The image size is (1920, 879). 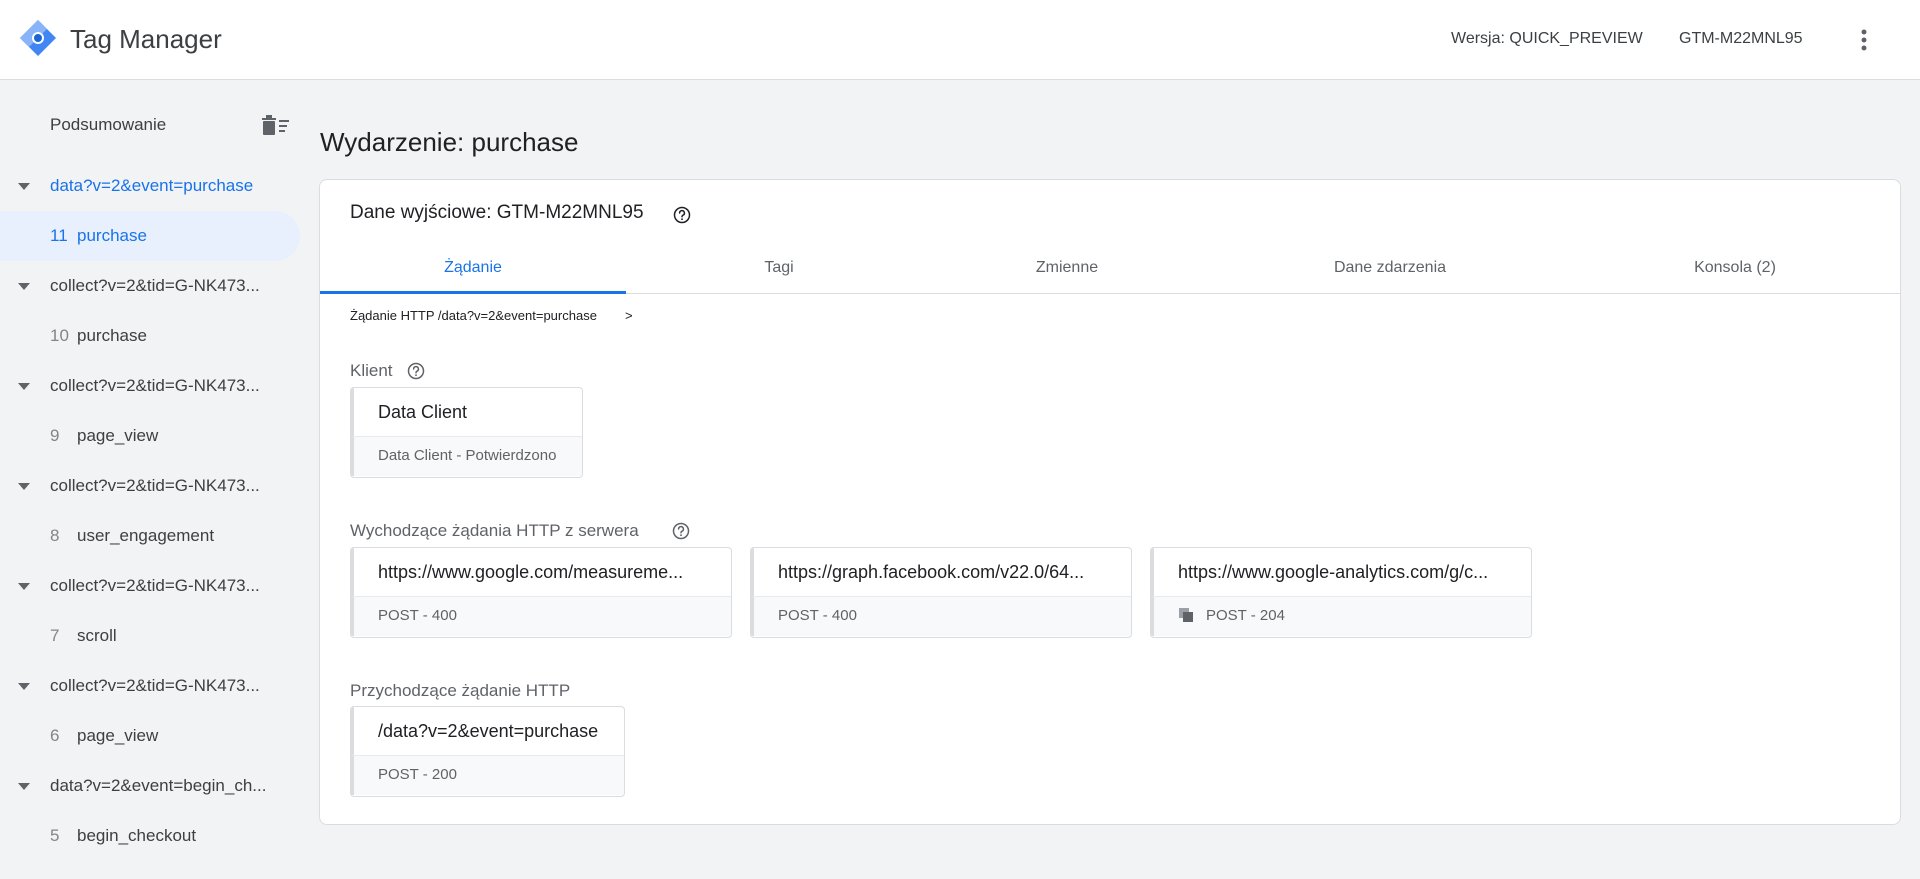 I want to click on tab-request: Żądanie, so click(x=473, y=268).